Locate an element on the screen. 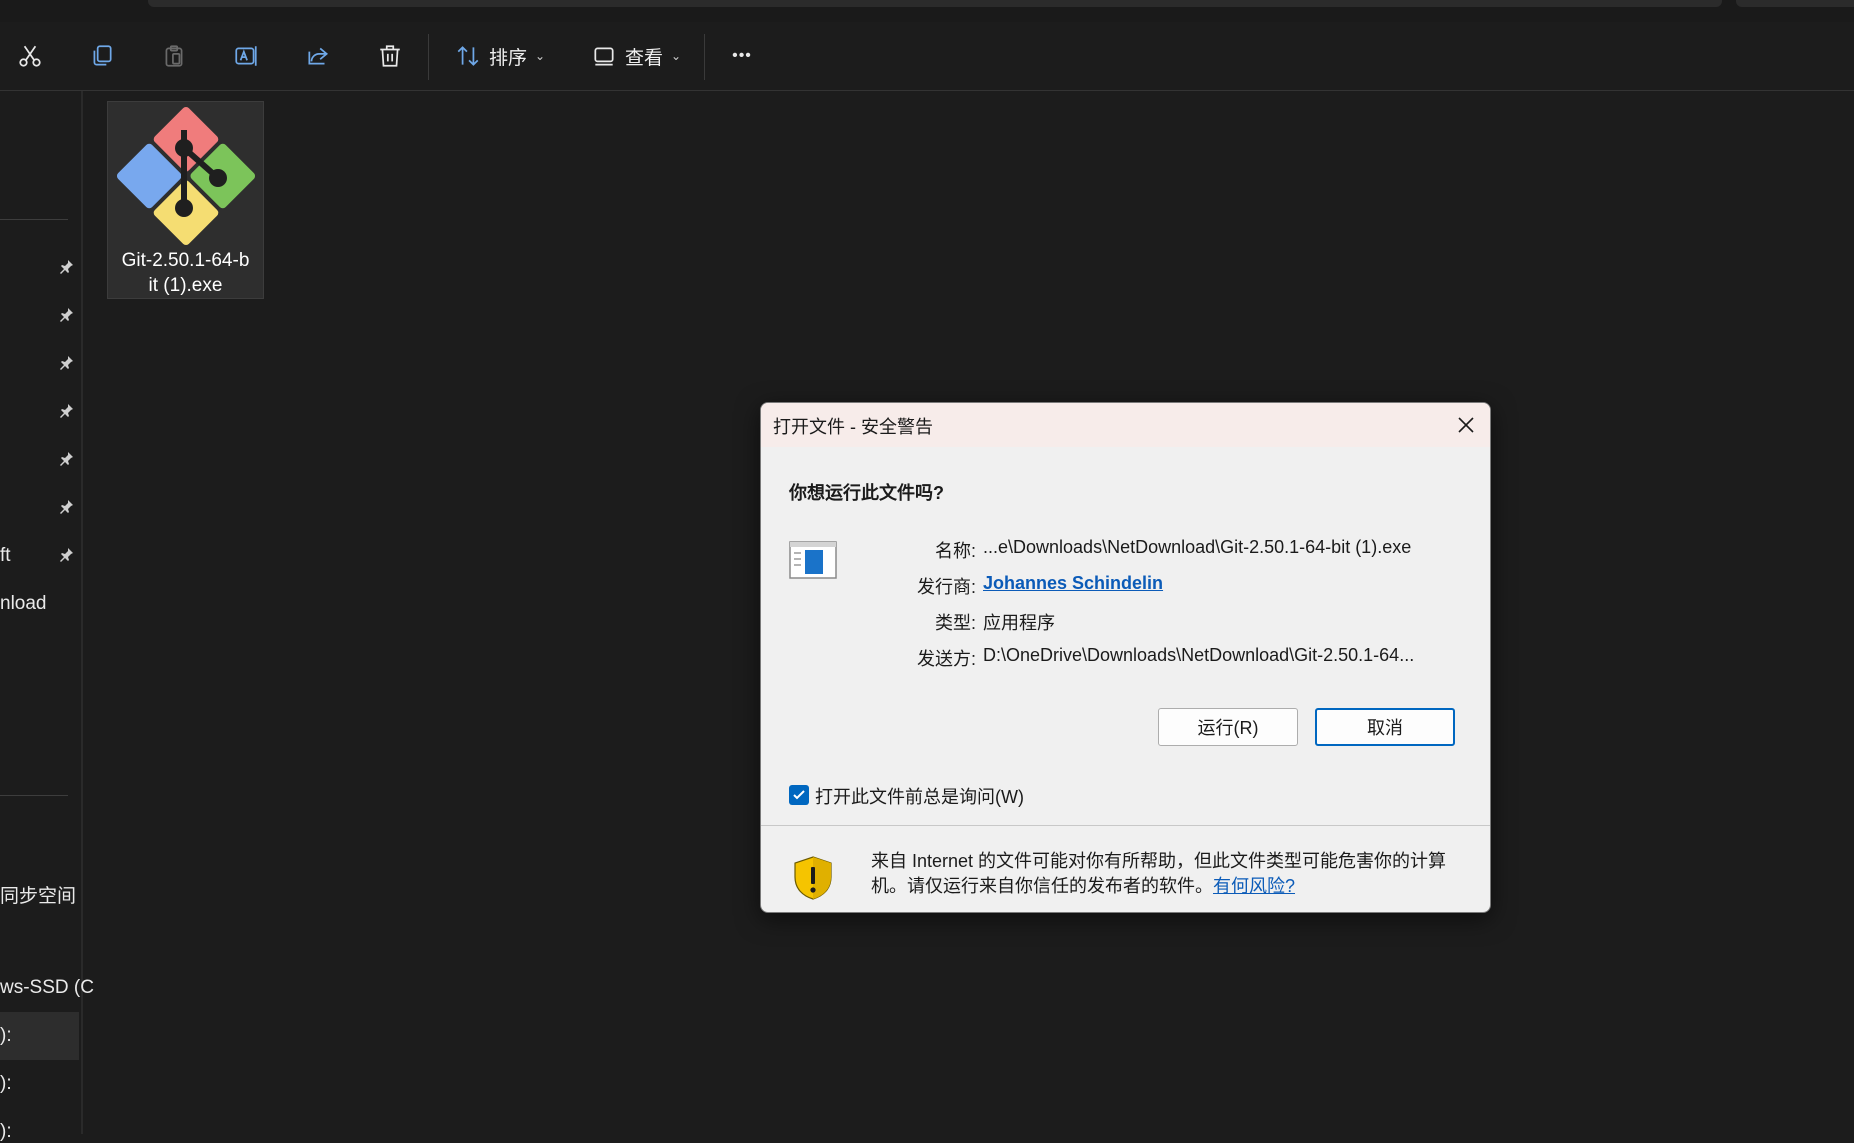 This screenshot has height=1143, width=1854. clipboard-icon is located at coordinates (174, 56).